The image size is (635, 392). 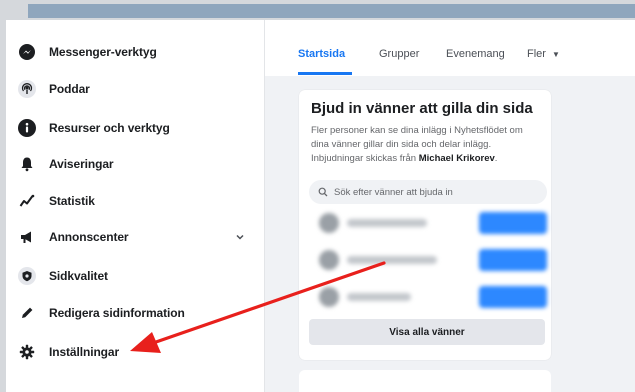 I want to click on invite-card-title: Bjud in vänner att gilla din sida, so click(x=422, y=108).